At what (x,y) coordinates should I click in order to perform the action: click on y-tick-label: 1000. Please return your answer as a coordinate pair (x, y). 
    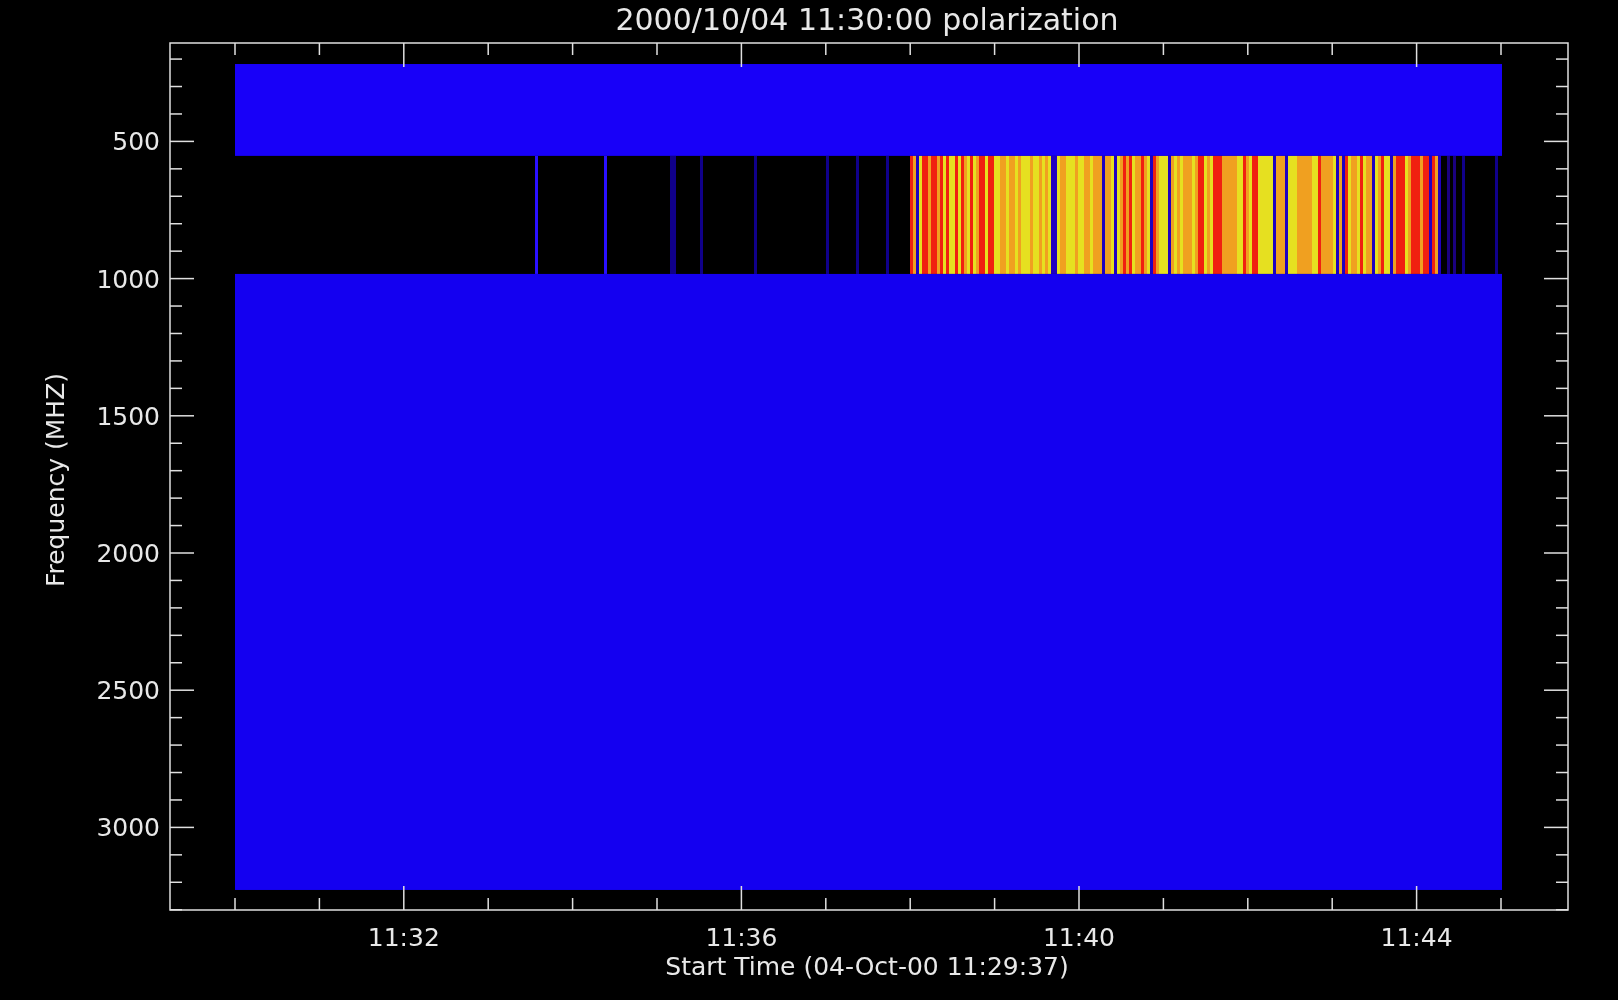
    Looking at the image, I should click on (128, 279).